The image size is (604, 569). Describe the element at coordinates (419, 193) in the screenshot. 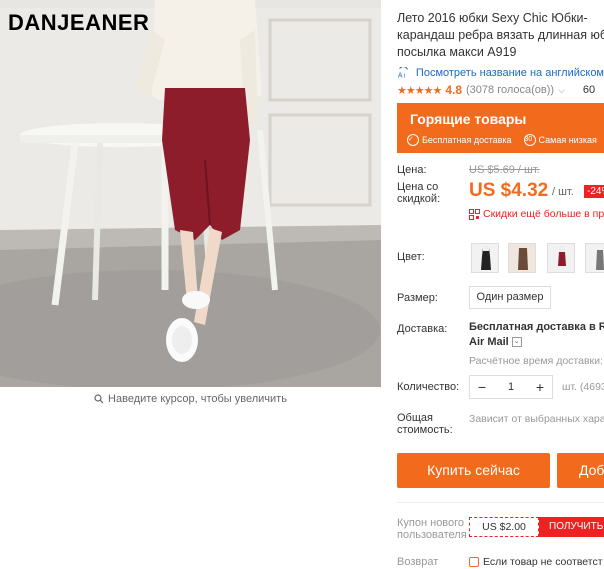

I see `discount-price-label: Цена со скидкой:` at that location.